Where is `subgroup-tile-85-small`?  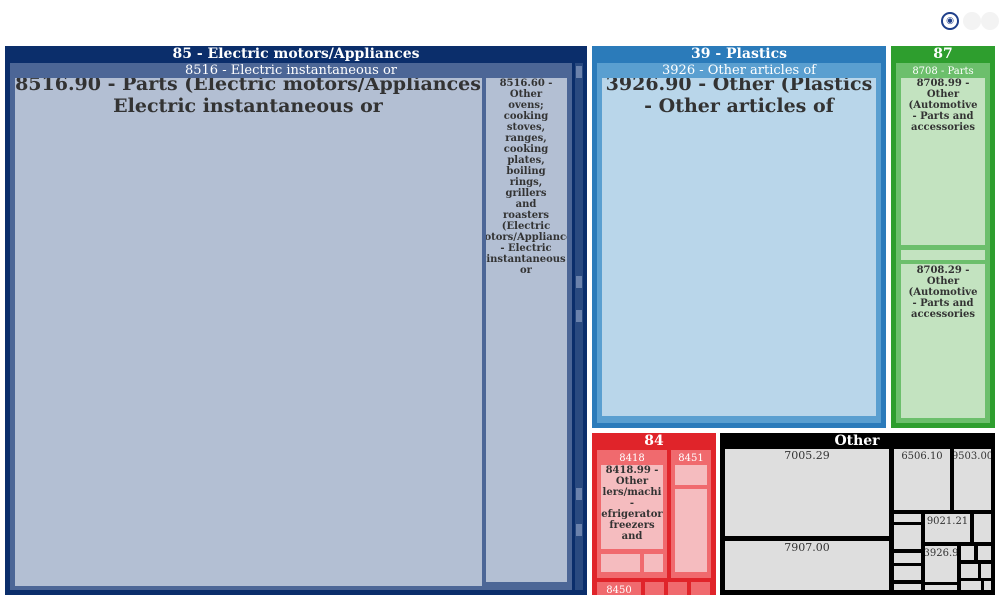 subgroup-tile-85-small is located at coordinates (579, 326).